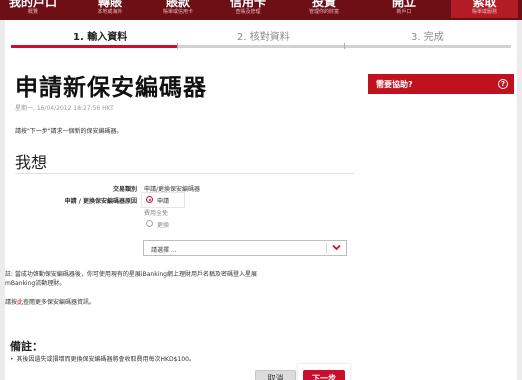 Image resolution: width=522 pixels, height=380 pixels. Describe the element at coordinates (323, 12) in the screenshot. I see `nav-item-sub: 管理你的財富` at that location.